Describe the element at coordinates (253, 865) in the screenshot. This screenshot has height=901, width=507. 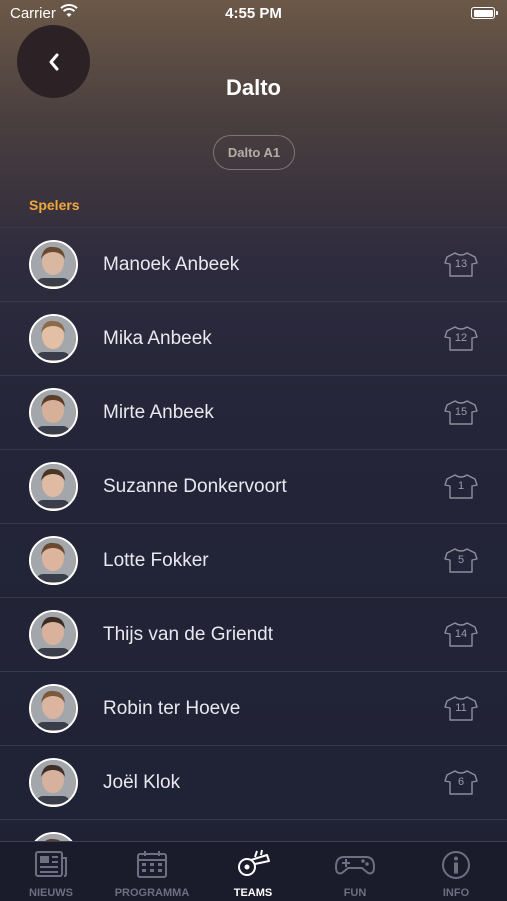
I see `whistle-icon` at that location.